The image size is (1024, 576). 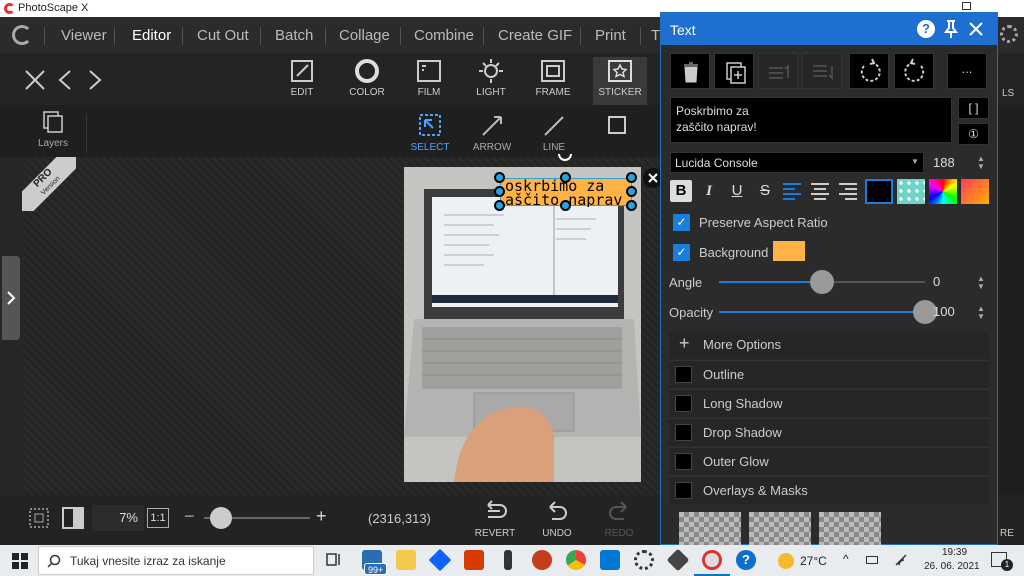 I want to click on menu-editor: Editor, so click(x=151, y=35).